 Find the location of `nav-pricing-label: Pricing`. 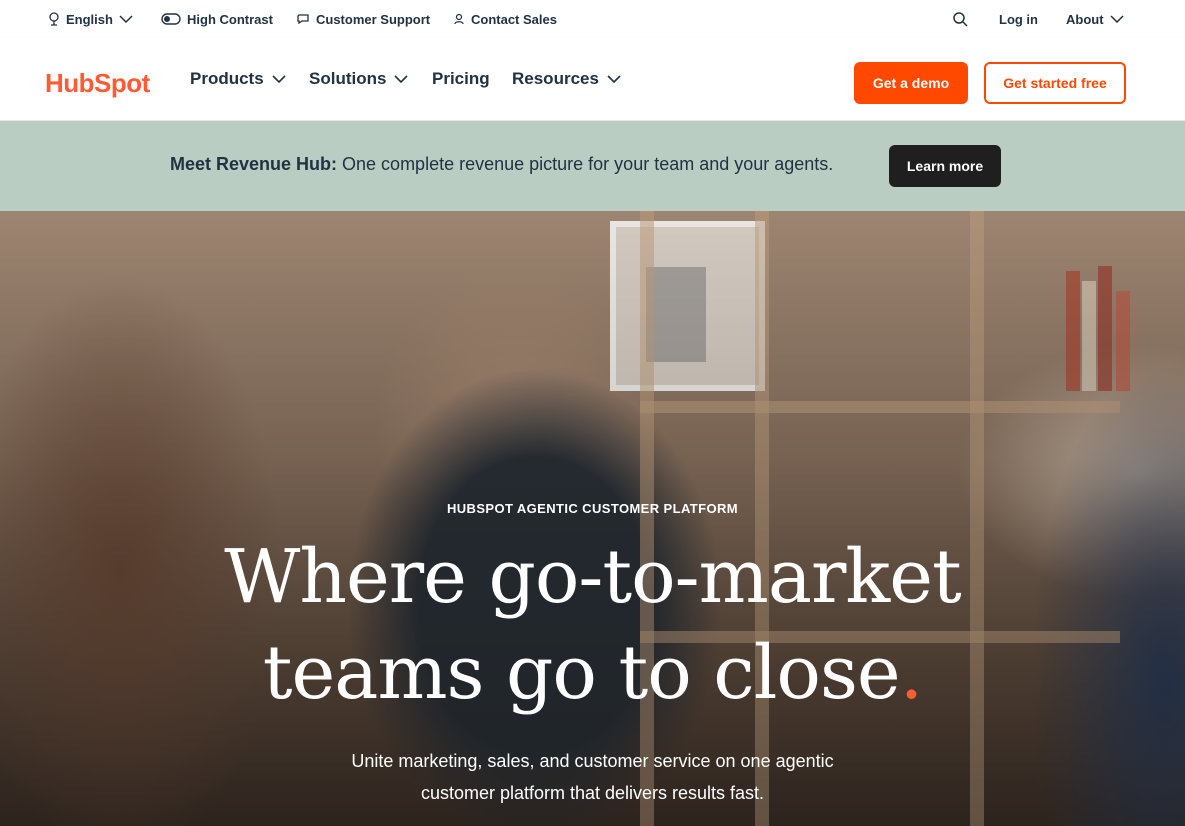

nav-pricing-label: Pricing is located at coordinates (461, 78).